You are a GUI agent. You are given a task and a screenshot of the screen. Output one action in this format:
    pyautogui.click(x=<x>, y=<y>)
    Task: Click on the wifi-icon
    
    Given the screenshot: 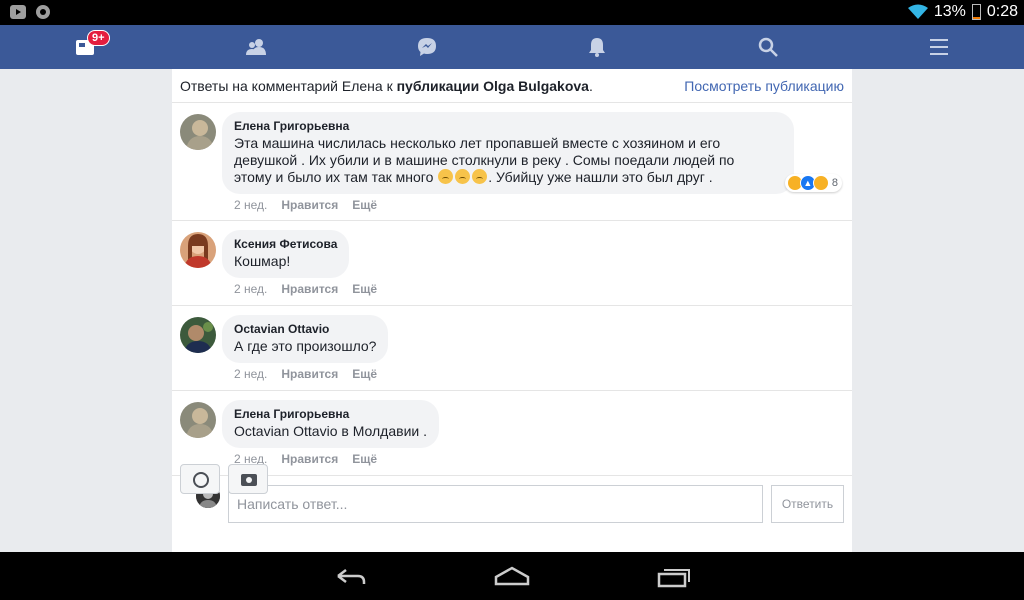 What is the action you would take?
    pyautogui.click(x=917, y=11)
    